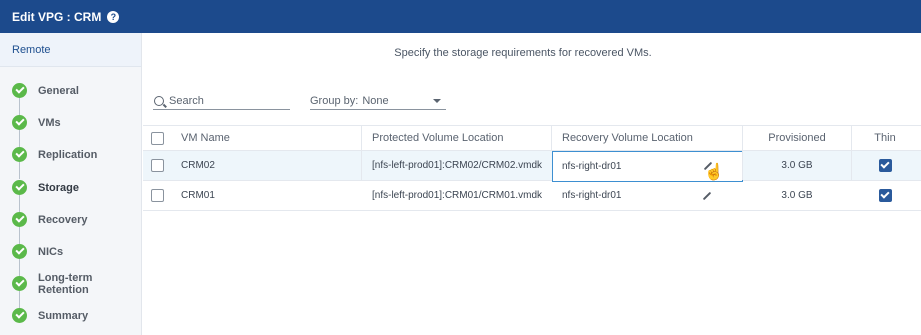  What do you see at coordinates (457, 195) in the screenshot?
I see `protected-volume-cell: [nfs-left-prod01]:CRM01/CRM01.vmdk` at bounding box center [457, 195].